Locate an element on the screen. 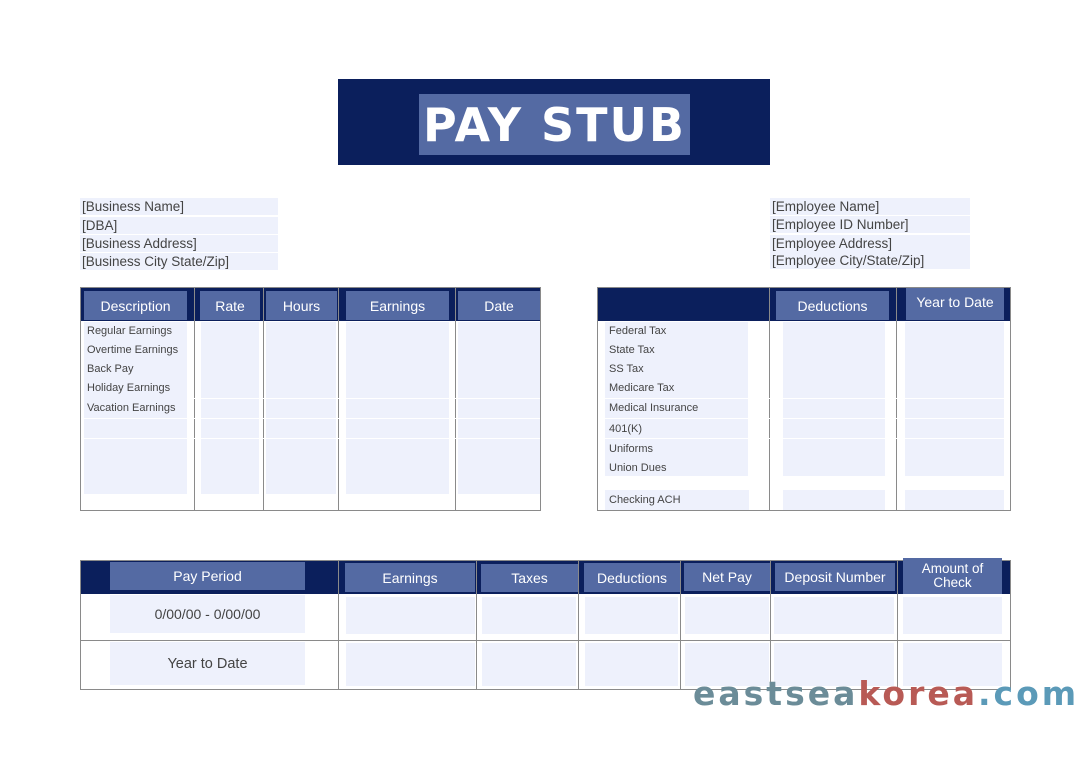  earnings-row-label: Overtime Earnings is located at coordinates (133, 350).